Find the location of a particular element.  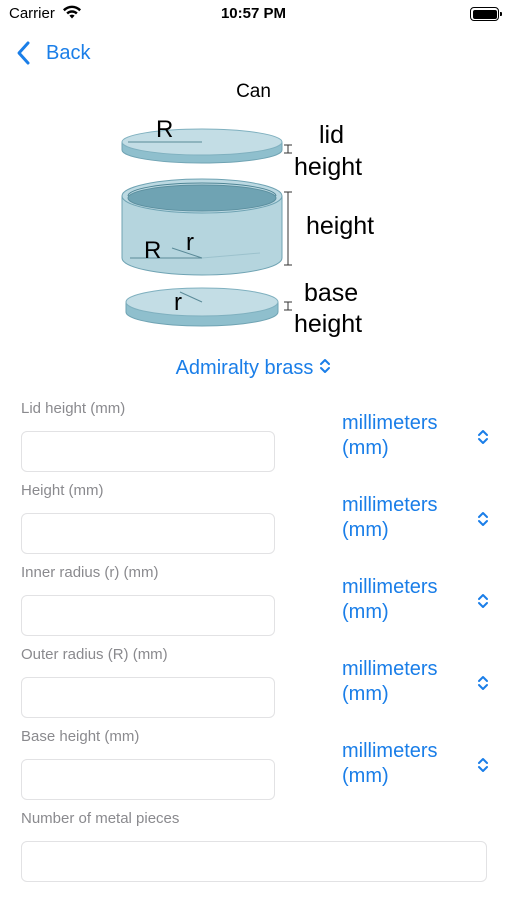

body-outer-radius-label: R is located at coordinates (152, 250).